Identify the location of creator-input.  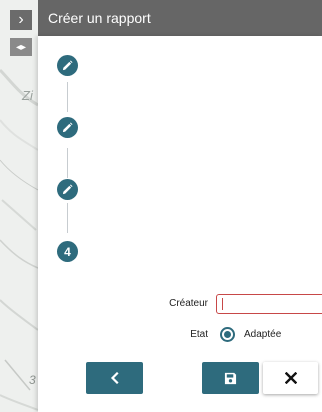
(269, 304).